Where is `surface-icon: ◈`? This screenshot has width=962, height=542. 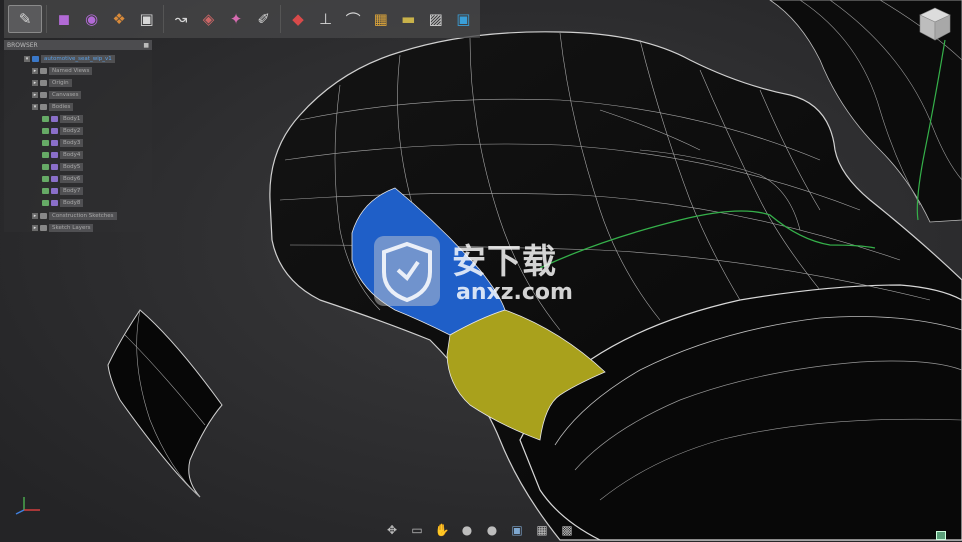 surface-icon: ◈ is located at coordinates (208, 19).